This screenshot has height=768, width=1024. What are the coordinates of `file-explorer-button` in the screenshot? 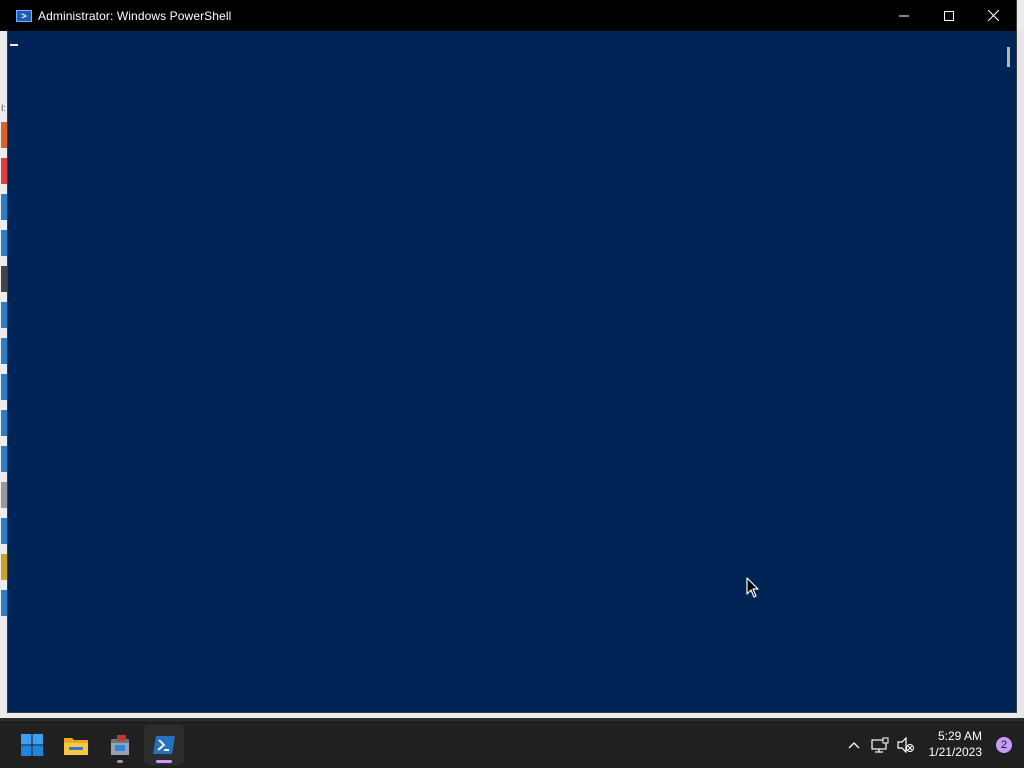 It's located at (76, 745).